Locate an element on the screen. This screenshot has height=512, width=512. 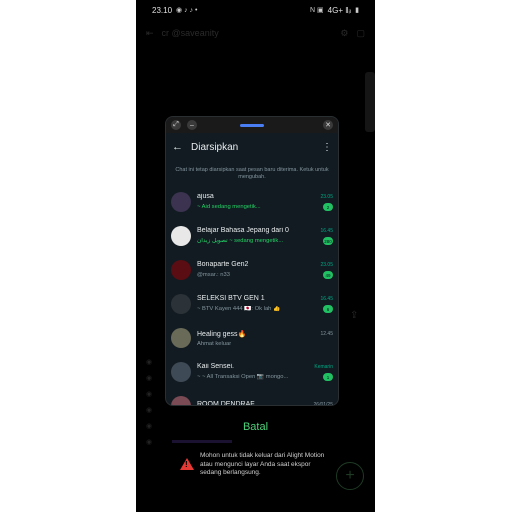
chat-row: Healing gess🔥 12.45 Ahmat keluar is located at coordinates (252, 338).